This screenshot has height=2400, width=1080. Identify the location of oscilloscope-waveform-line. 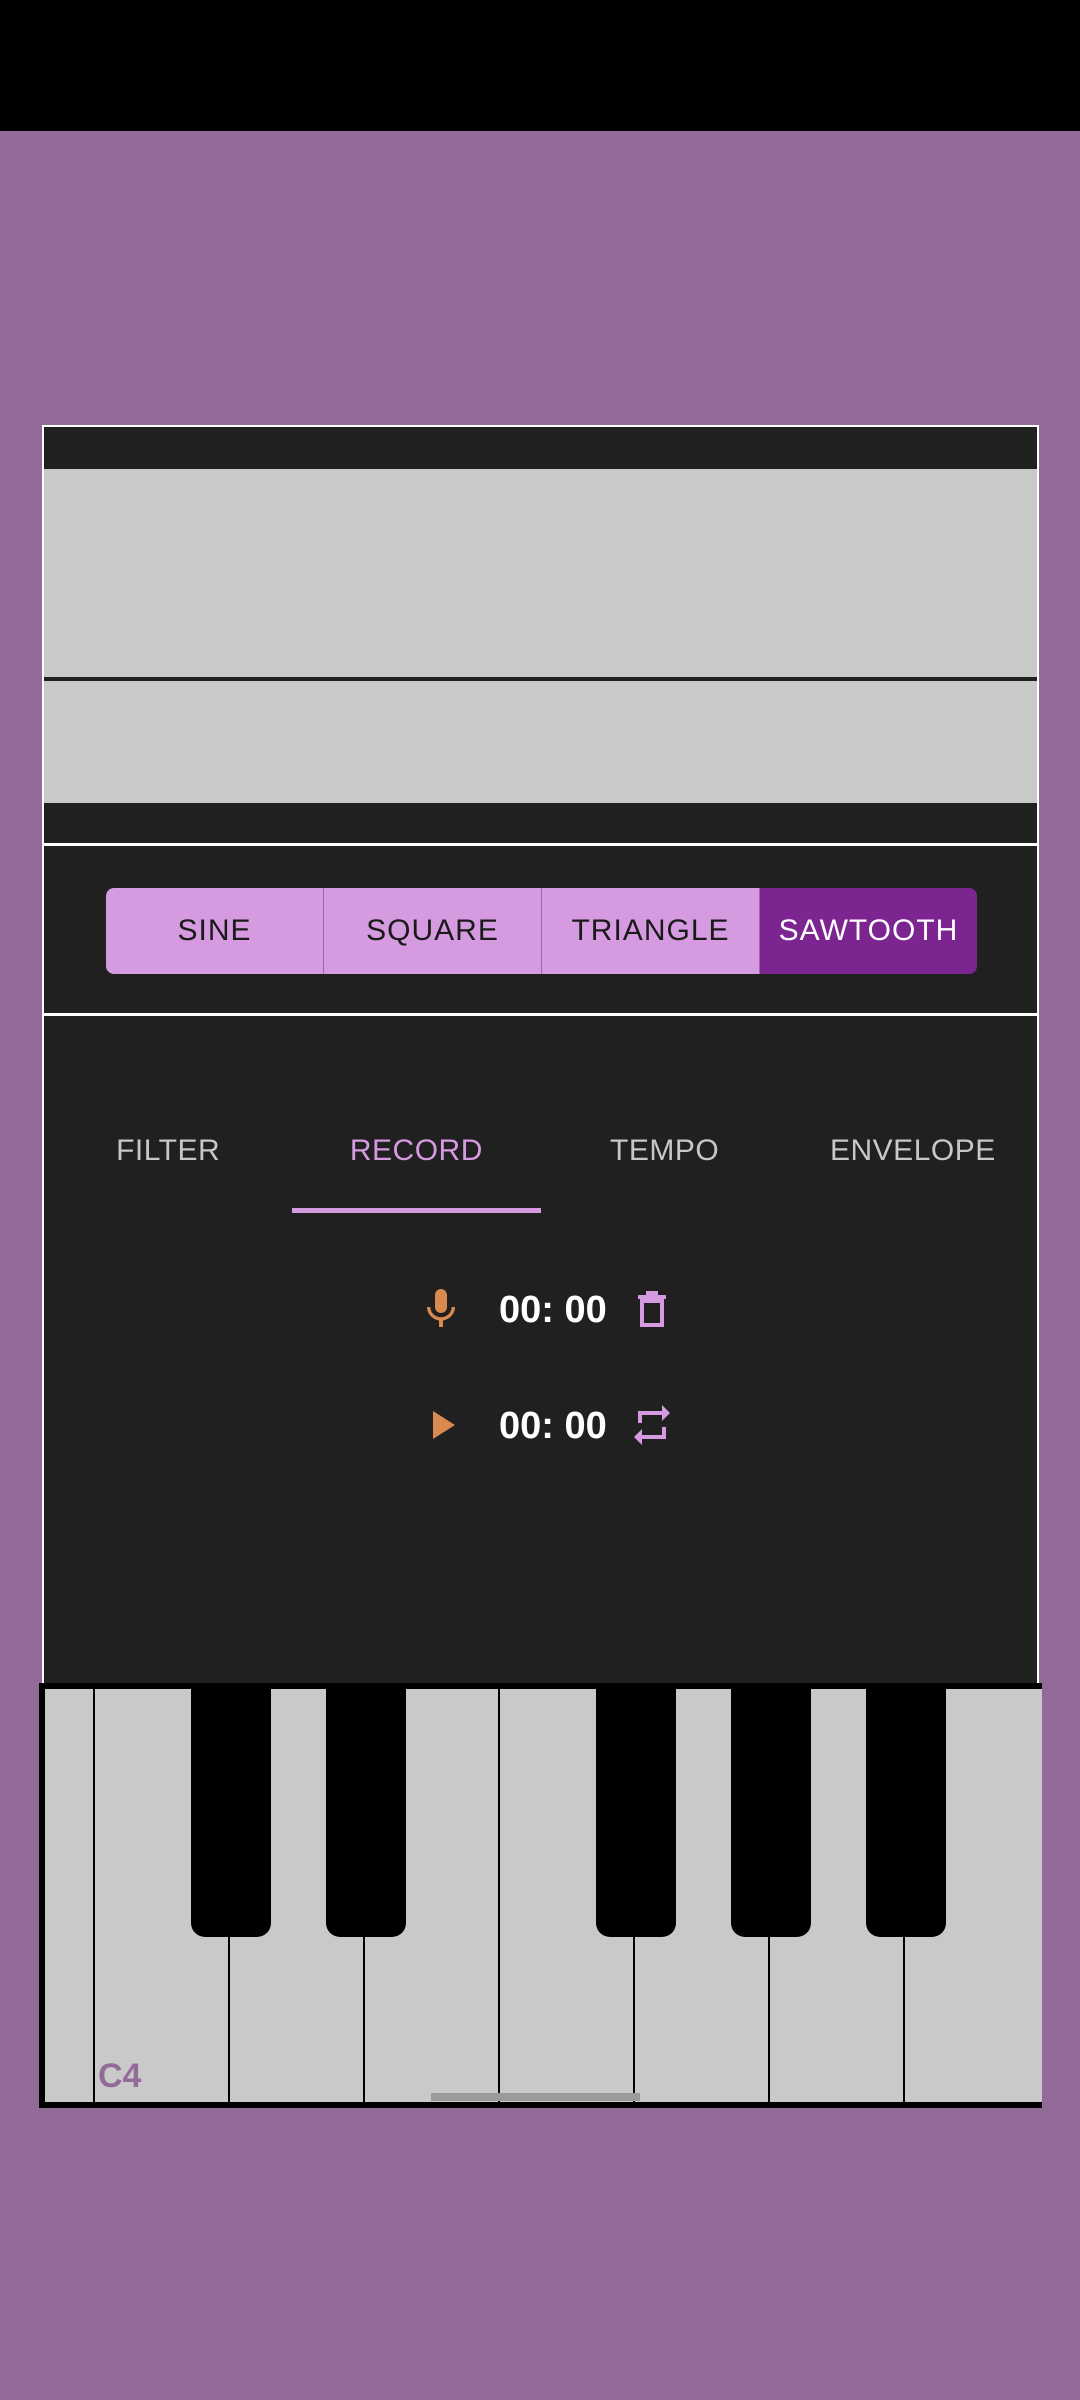
(540, 679).